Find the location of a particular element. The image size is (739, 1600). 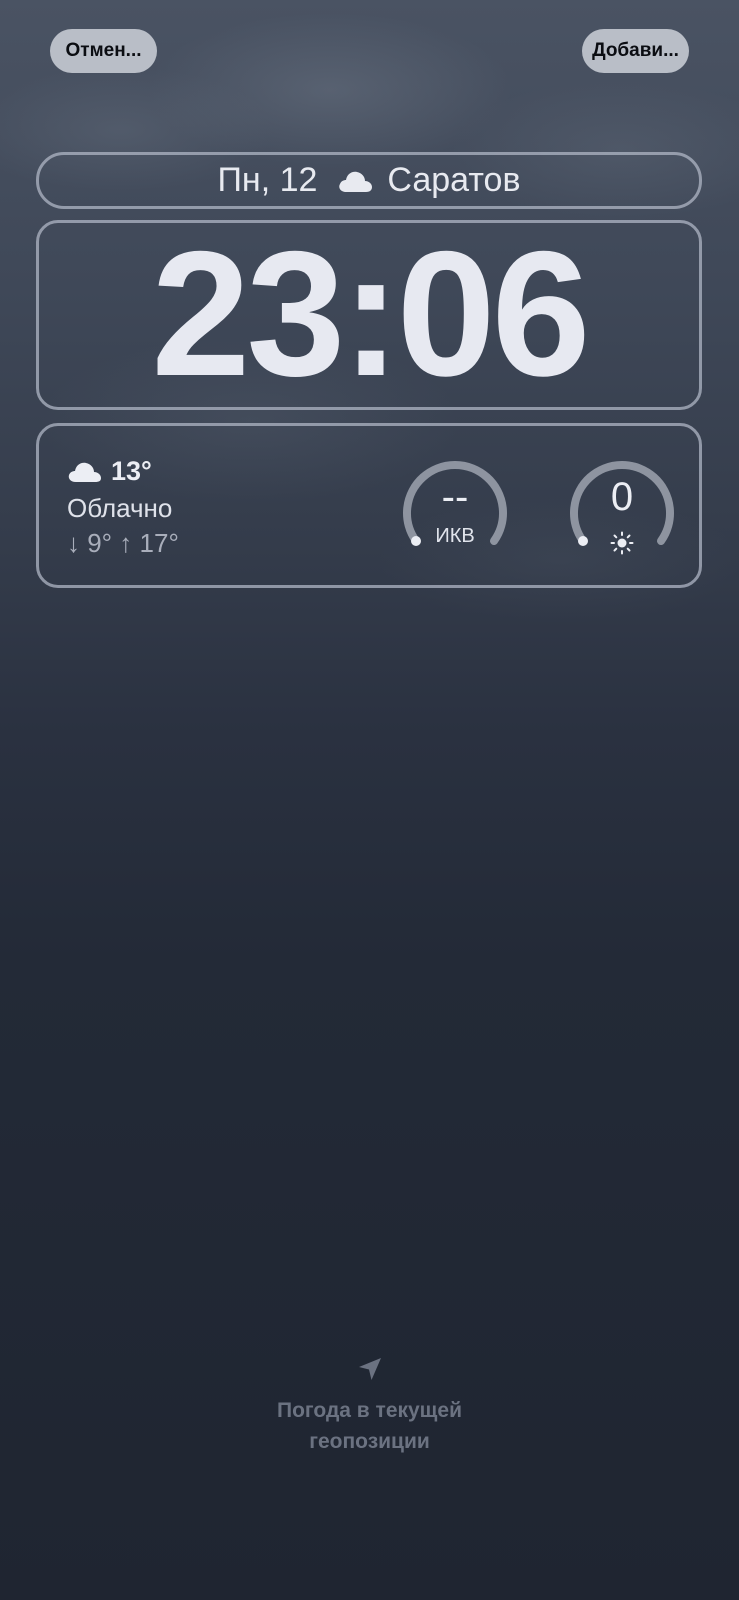

weather-widget: 13° Облачно ↓ 9° ↑ 17° is located at coordinates (123, 507).